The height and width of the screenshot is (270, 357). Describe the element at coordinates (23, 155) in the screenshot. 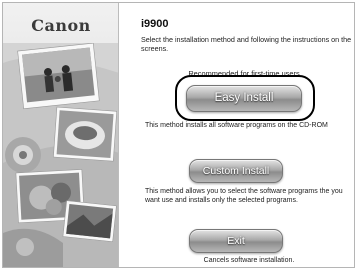

I see `flower-photo` at that location.